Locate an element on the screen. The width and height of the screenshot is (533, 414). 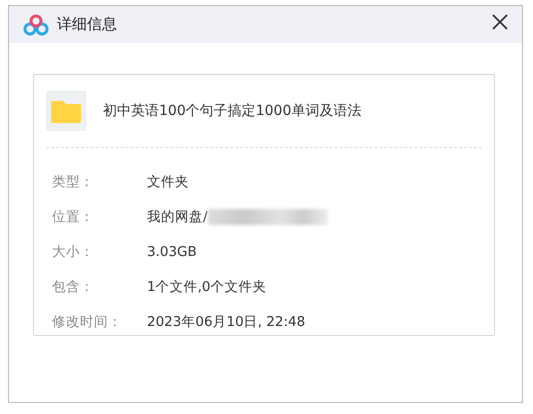
detail-label: 修改时间： is located at coordinates (87, 321).